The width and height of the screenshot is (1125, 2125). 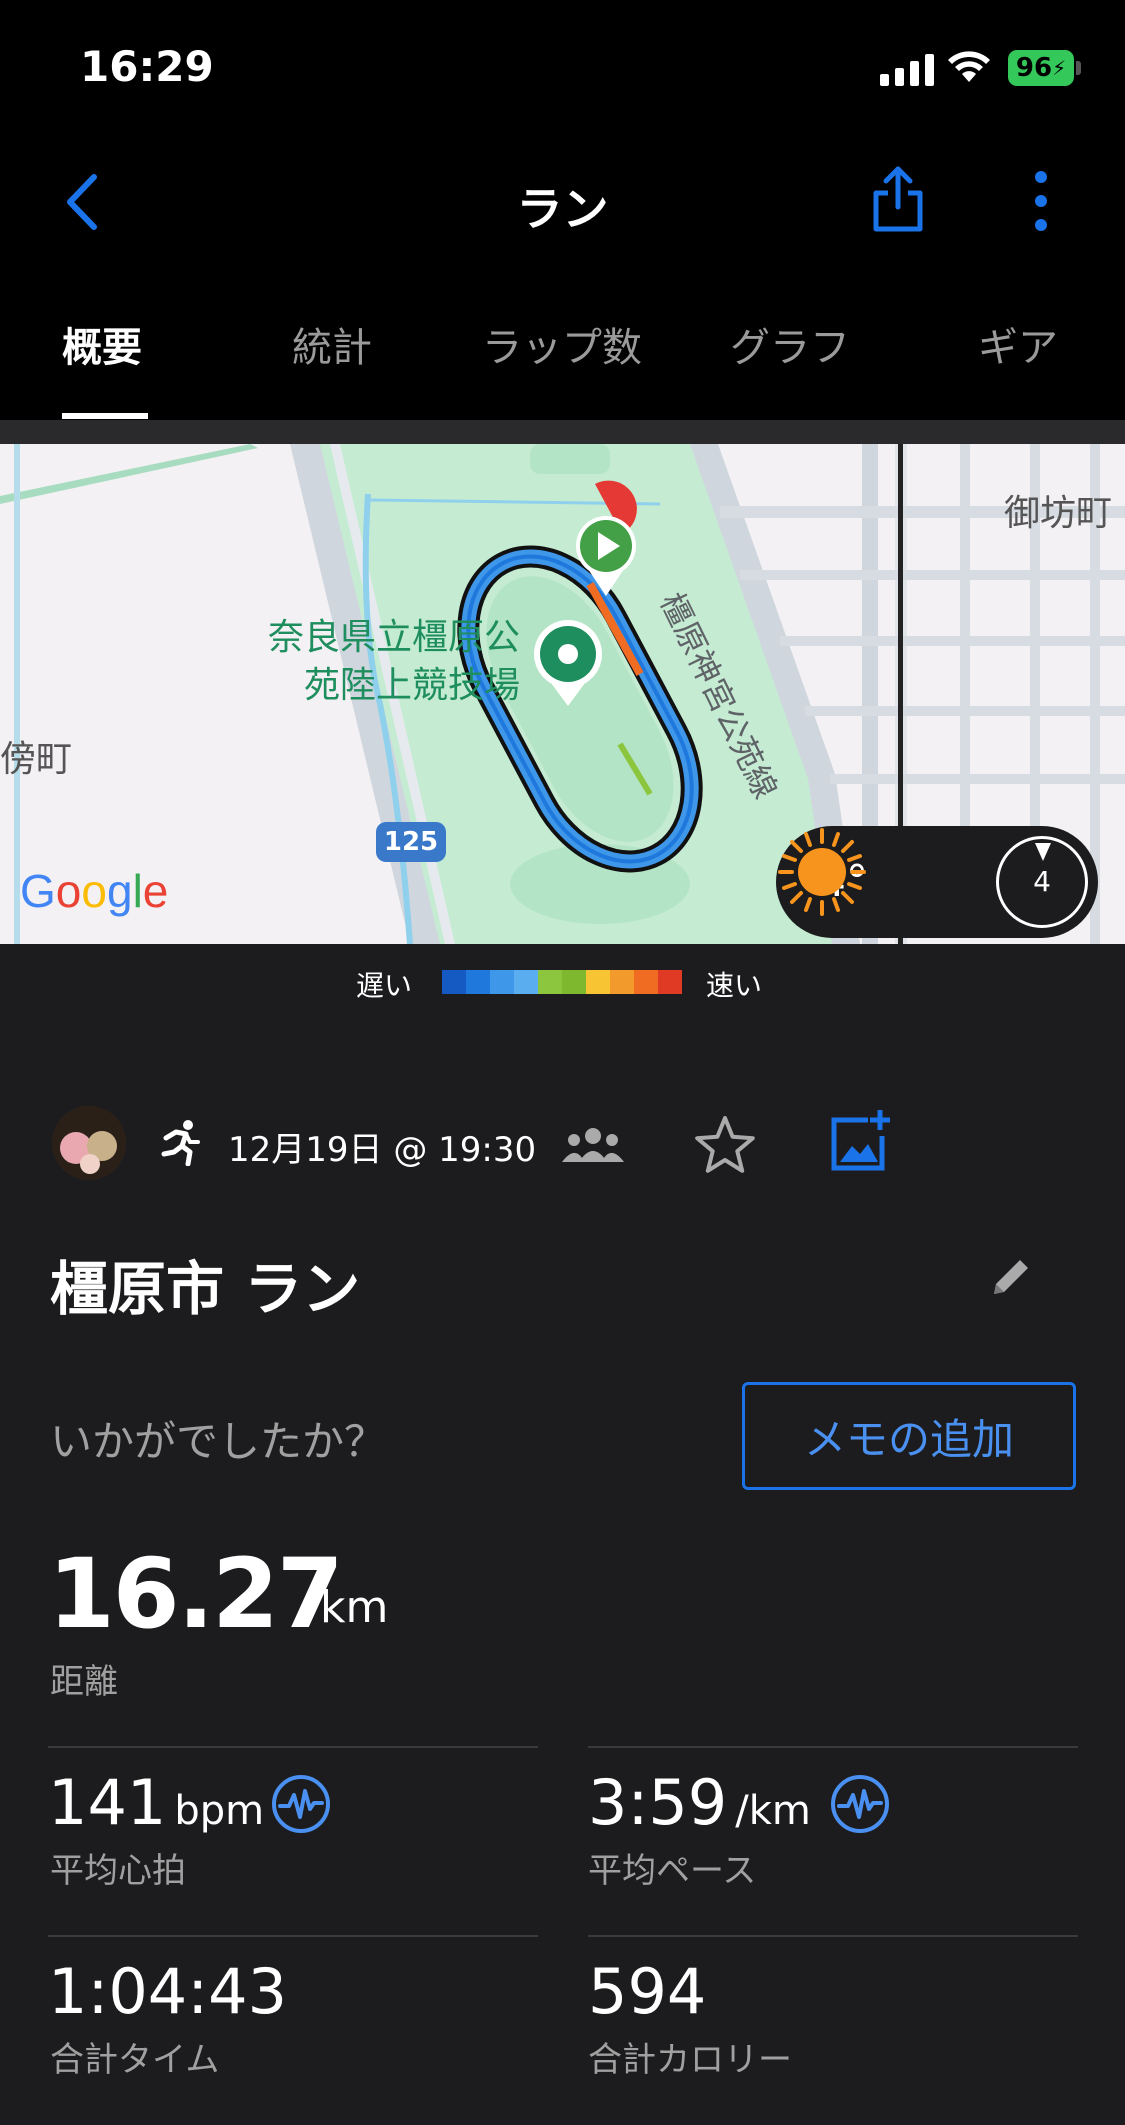 What do you see at coordinates (1034, 68) in the screenshot?
I see `battery-level: 96` at bounding box center [1034, 68].